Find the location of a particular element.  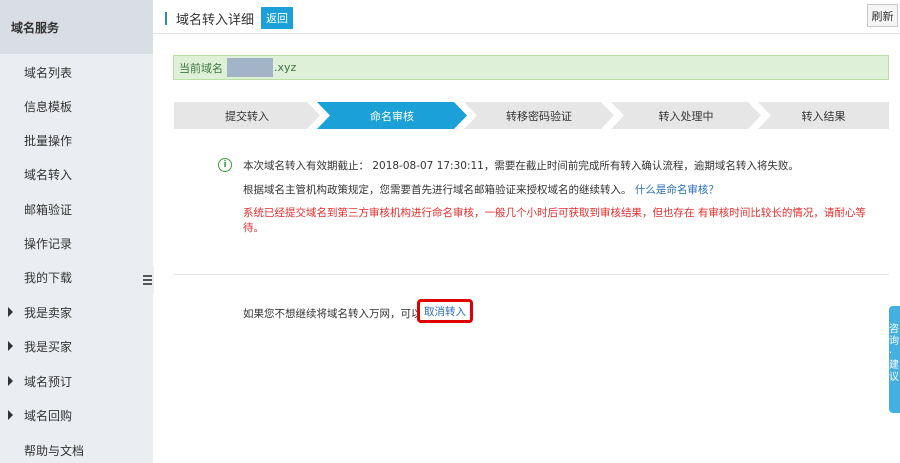

naming-review-help-link: 什么是命名审核？ is located at coordinates (677, 190).